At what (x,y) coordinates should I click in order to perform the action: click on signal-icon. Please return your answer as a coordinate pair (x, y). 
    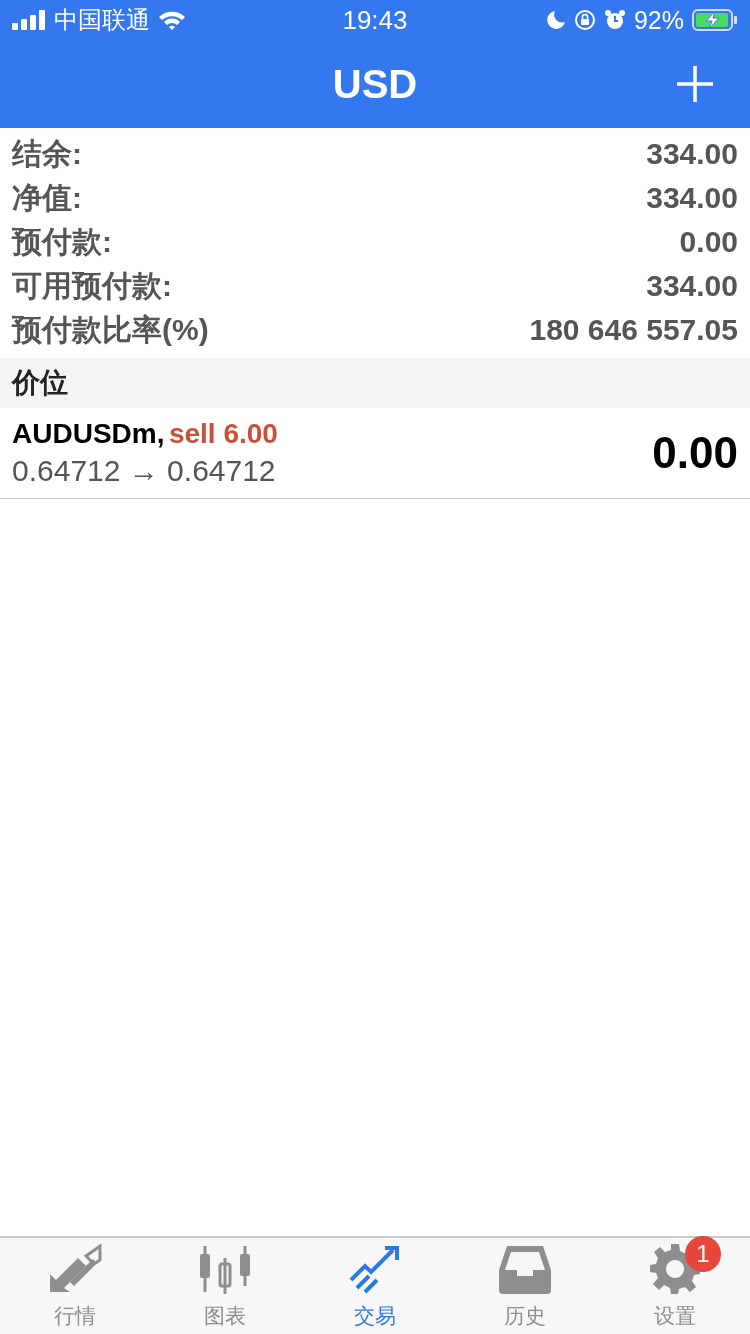
    Looking at the image, I should click on (29, 20).